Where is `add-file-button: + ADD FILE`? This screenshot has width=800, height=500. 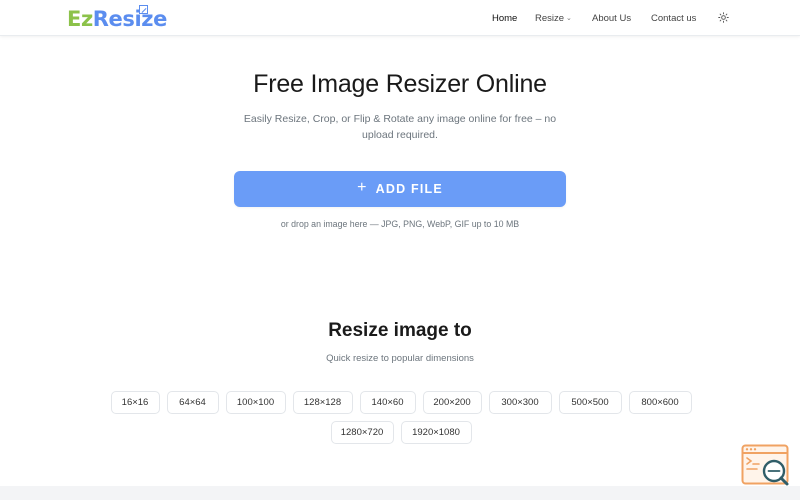 add-file-button: + ADD FILE is located at coordinates (400, 189).